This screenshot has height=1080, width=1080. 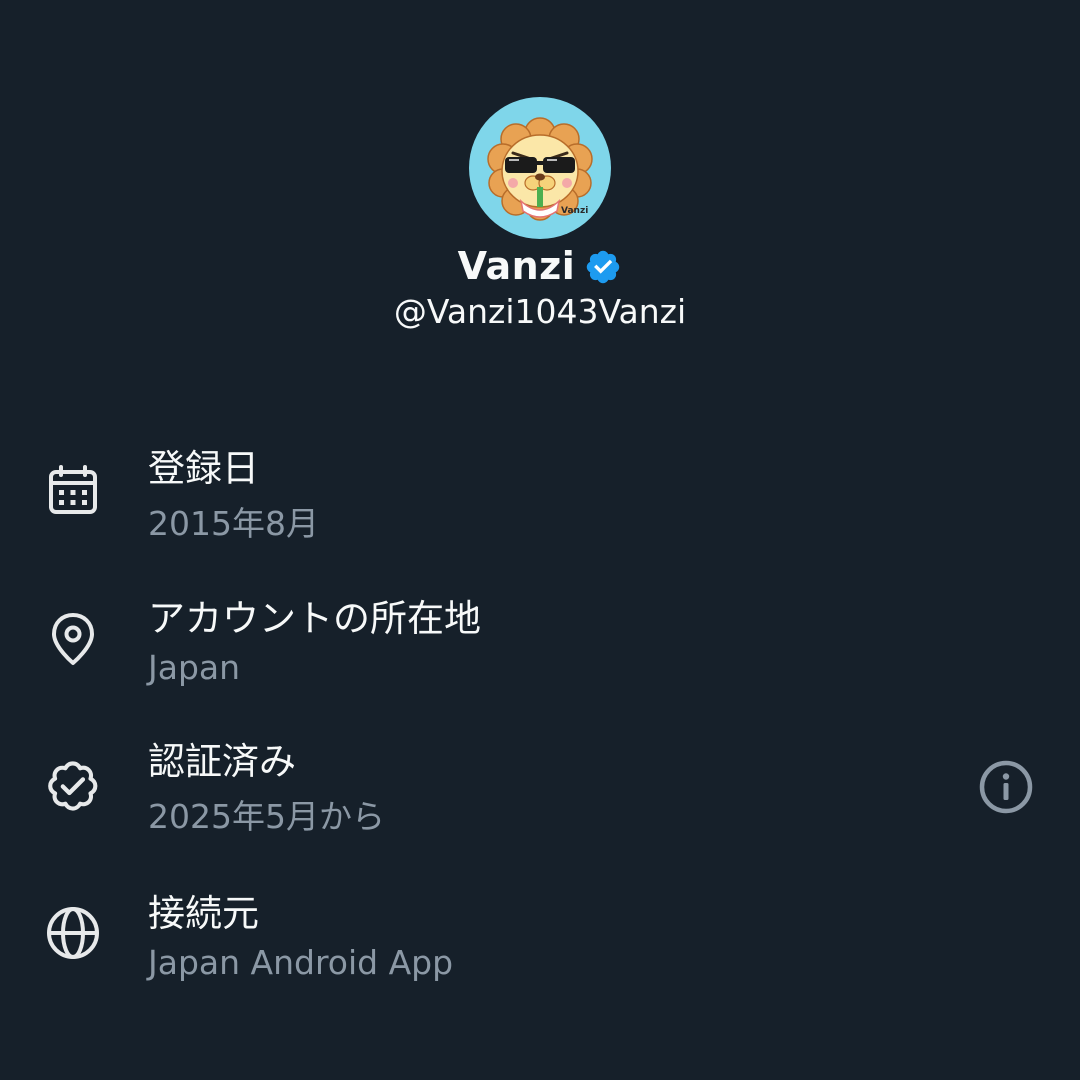 What do you see at coordinates (540, 955) in the screenshot?
I see `detail-row-connected-via: 接続元 Japan Android App` at bounding box center [540, 955].